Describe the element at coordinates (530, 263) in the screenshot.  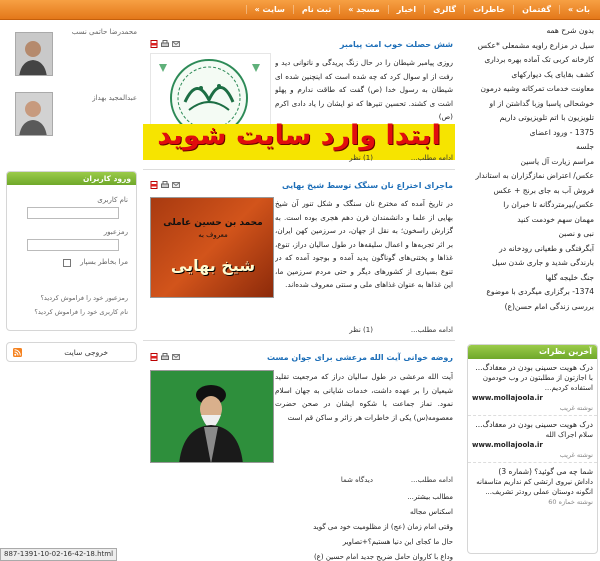
I see `menu-link: بارندگی شدید و جاری شدن سیل` at that location.